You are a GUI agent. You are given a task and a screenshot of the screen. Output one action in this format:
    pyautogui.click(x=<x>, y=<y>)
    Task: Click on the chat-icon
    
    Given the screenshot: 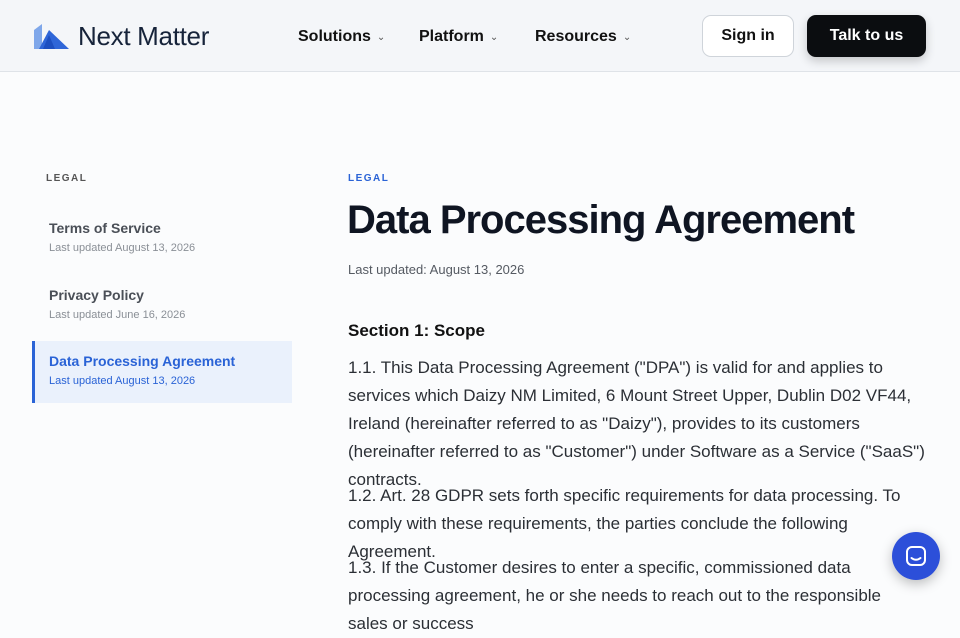 What is the action you would take?
    pyautogui.click(x=916, y=556)
    